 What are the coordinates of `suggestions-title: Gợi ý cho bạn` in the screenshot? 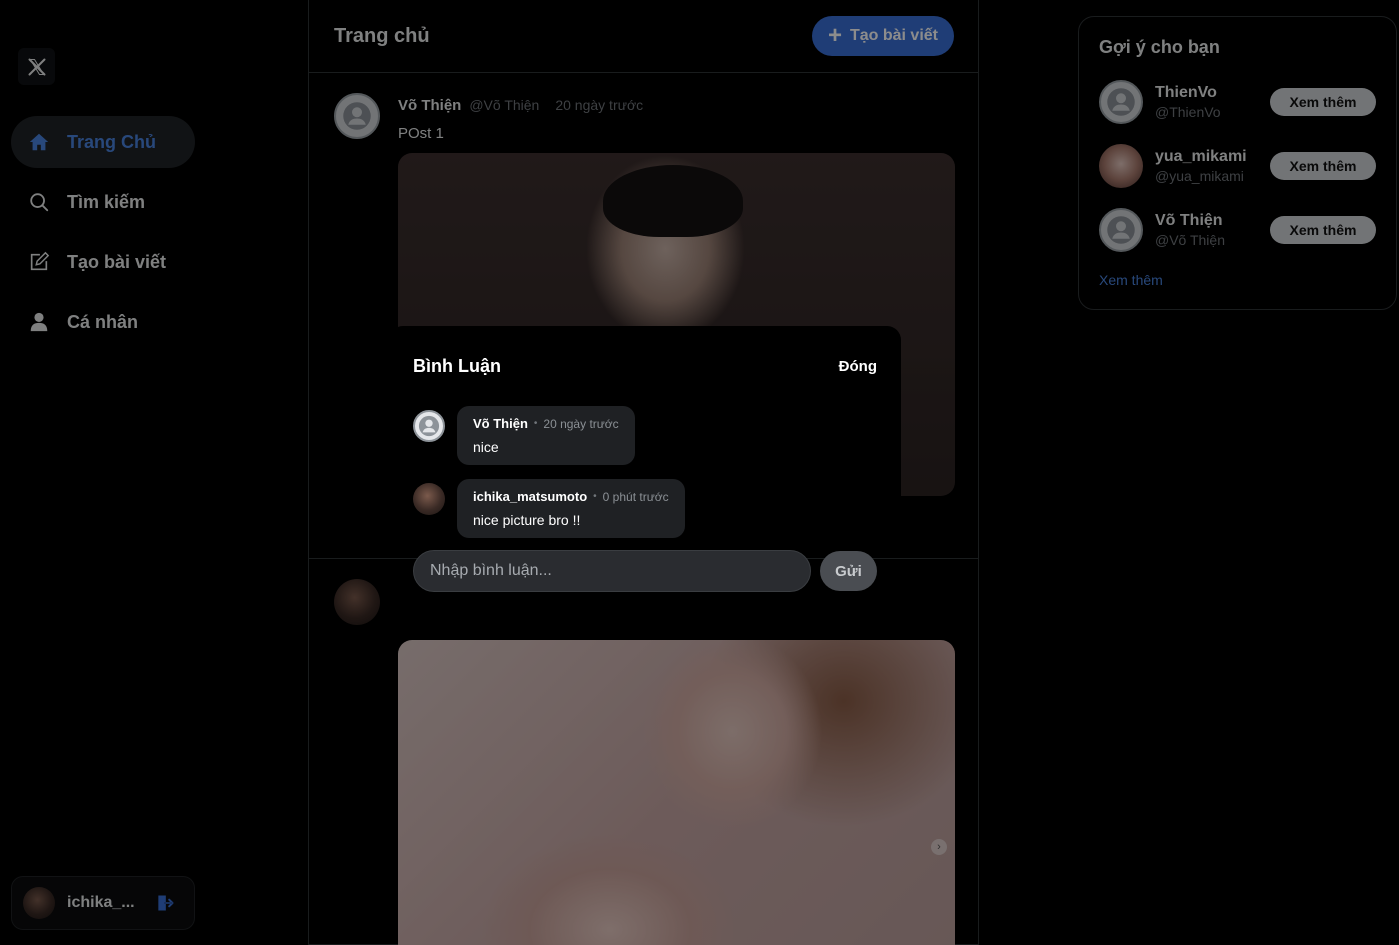 It's located at (1159, 47).